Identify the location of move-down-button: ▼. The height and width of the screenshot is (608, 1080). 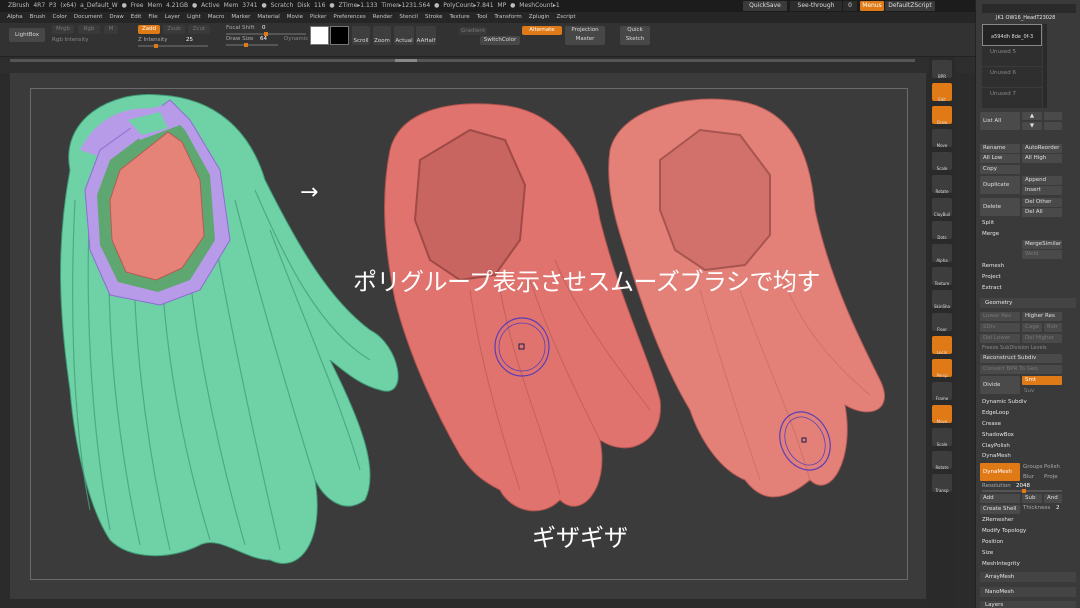
(1032, 126).